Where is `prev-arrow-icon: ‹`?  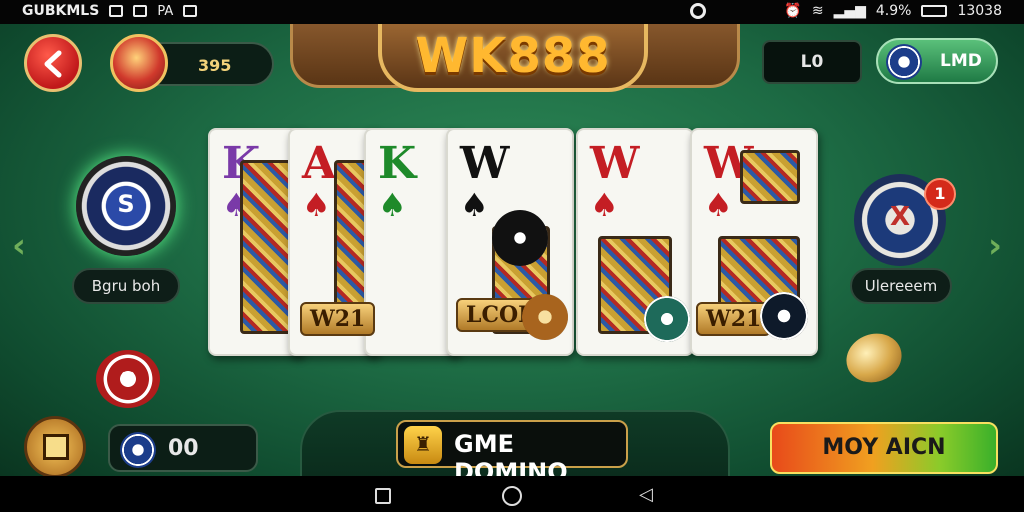
prev-arrow-icon: ‹ is located at coordinates (19, 246).